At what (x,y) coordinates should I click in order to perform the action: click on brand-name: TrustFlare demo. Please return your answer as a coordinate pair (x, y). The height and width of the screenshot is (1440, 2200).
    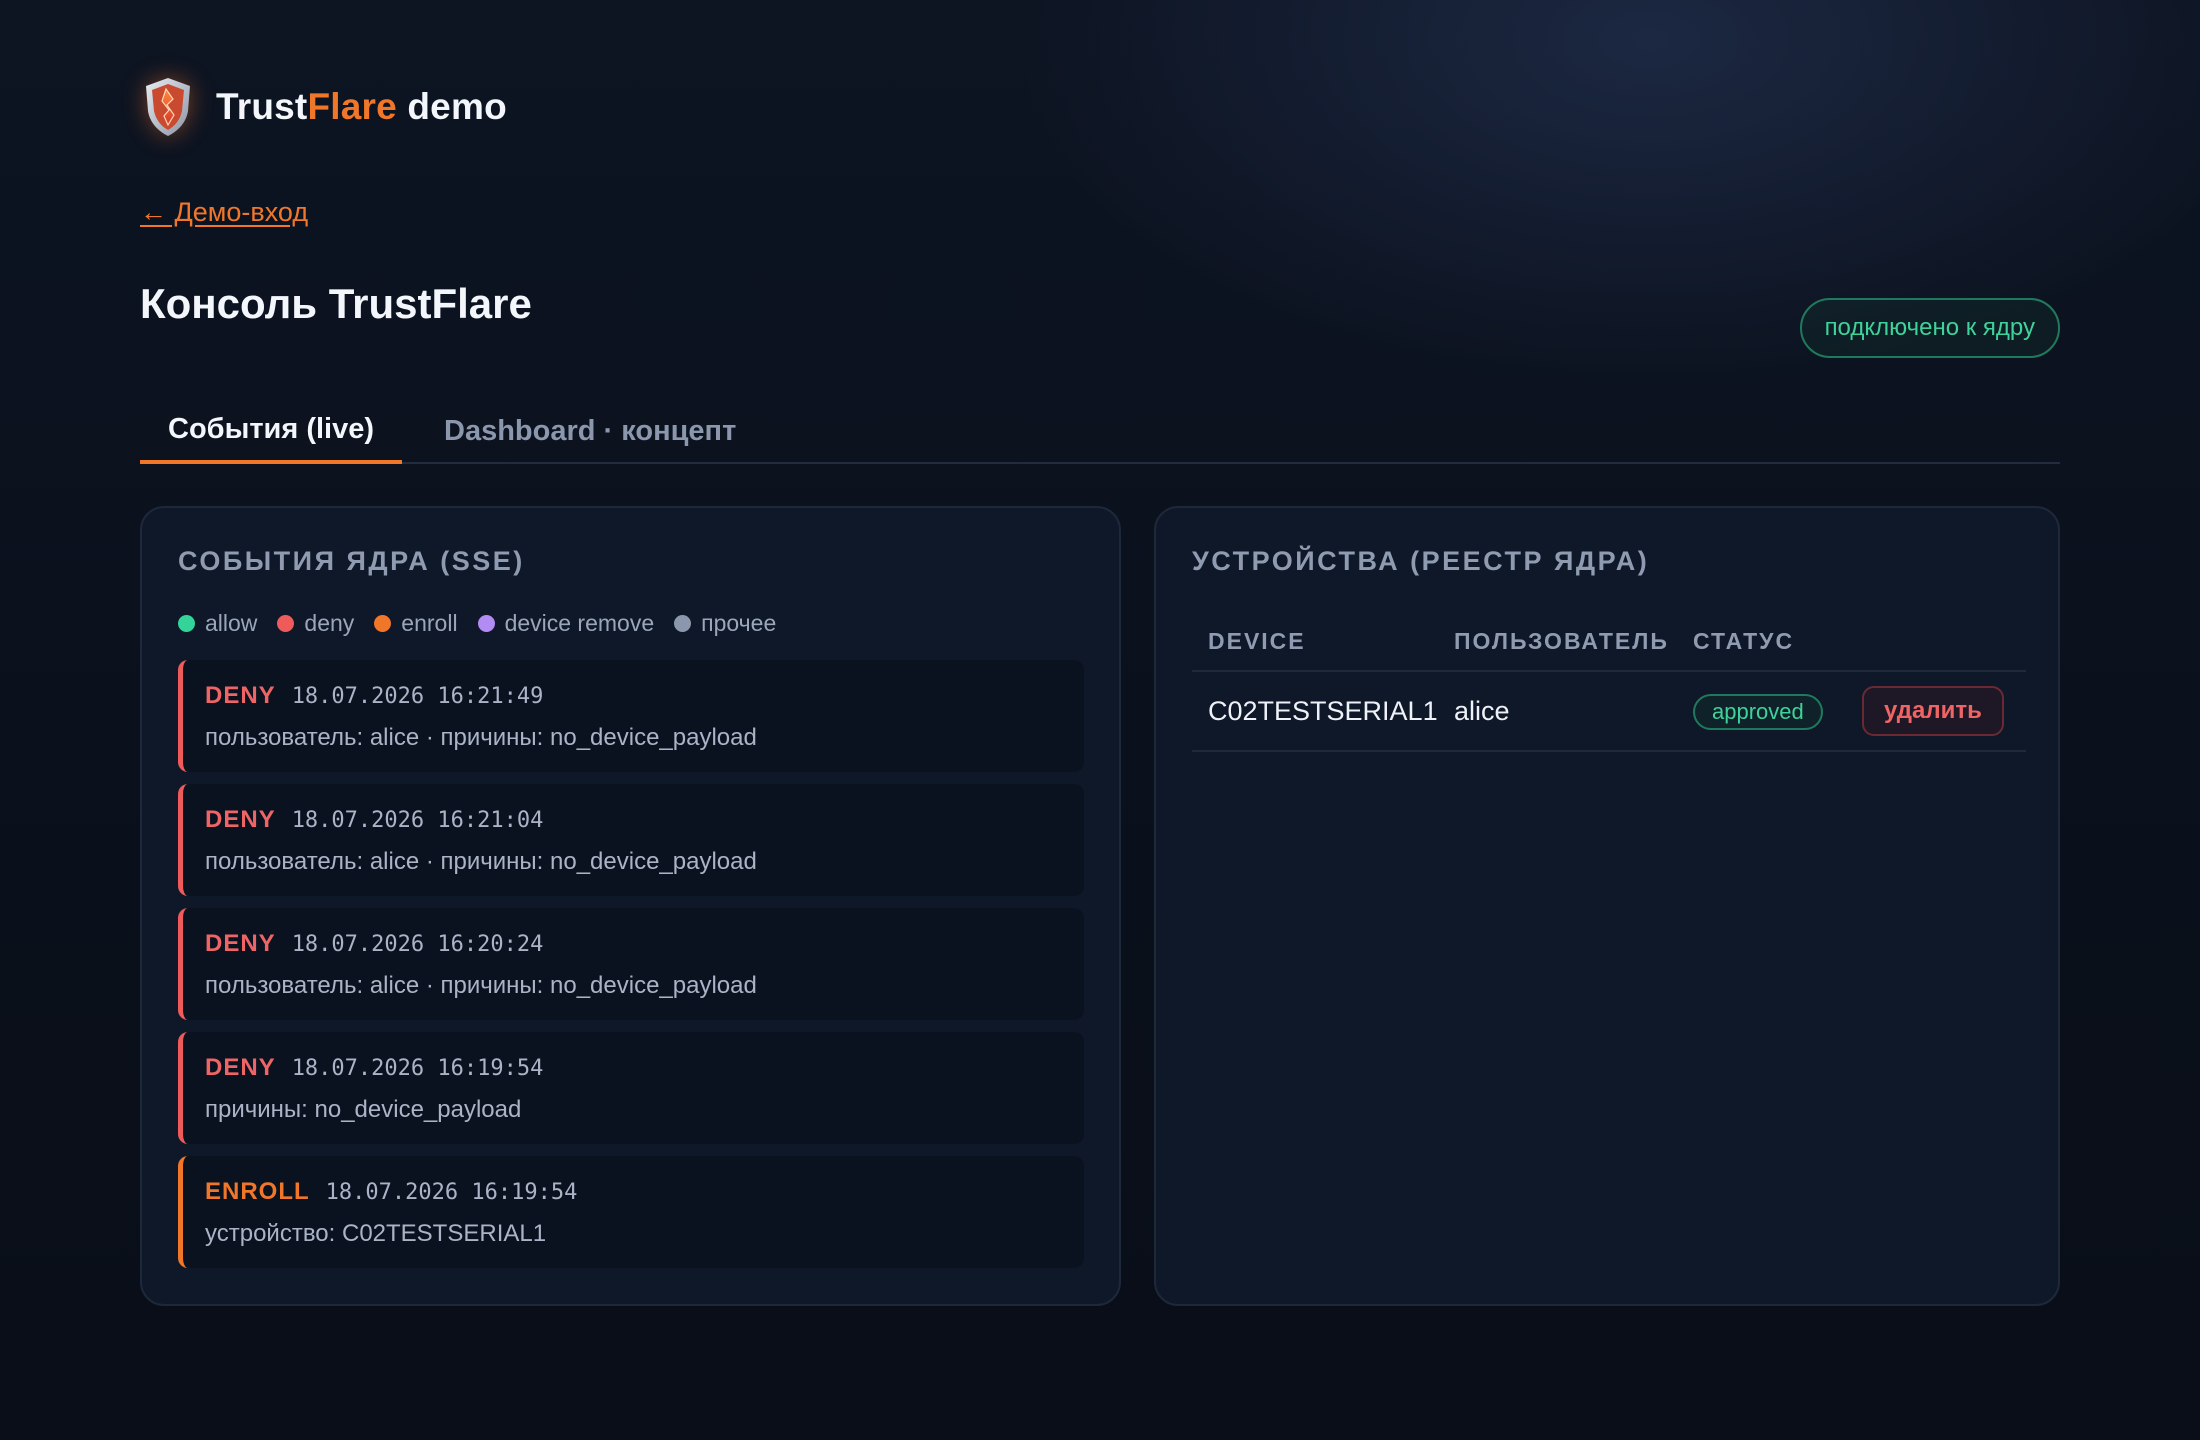
    Looking at the image, I should click on (361, 106).